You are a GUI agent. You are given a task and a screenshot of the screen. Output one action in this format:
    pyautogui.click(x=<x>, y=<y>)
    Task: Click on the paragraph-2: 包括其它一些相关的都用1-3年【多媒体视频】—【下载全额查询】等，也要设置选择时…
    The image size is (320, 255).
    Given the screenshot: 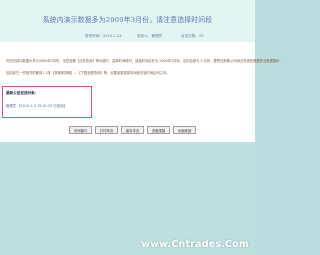 What is the action you would take?
    pyautogui.click(x=88, y=73)
    